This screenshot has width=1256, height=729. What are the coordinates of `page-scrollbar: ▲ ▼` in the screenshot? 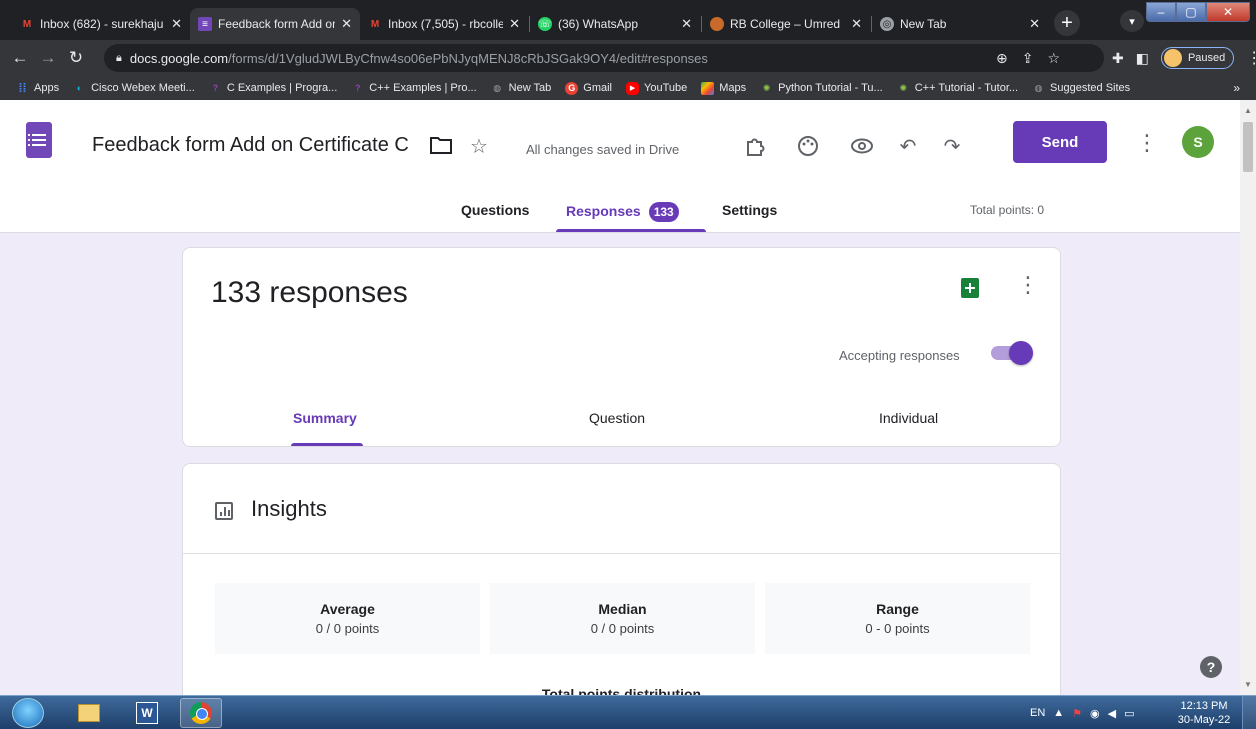 It's located at (1248, 397).